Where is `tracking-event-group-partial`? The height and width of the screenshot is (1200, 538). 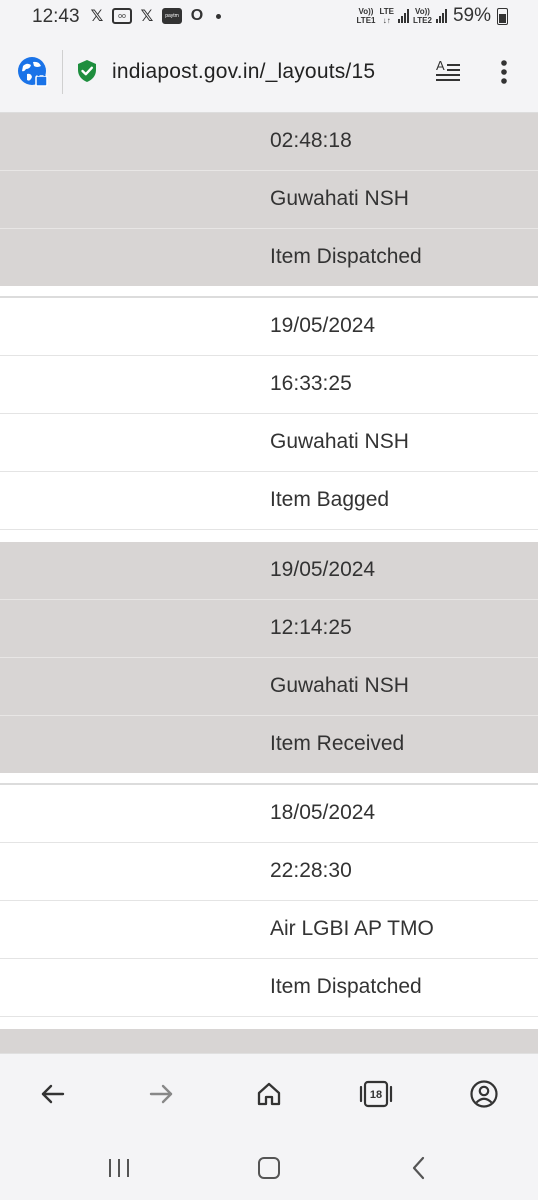
tracking-event-group-partial is located at coordinates (269, 1041).